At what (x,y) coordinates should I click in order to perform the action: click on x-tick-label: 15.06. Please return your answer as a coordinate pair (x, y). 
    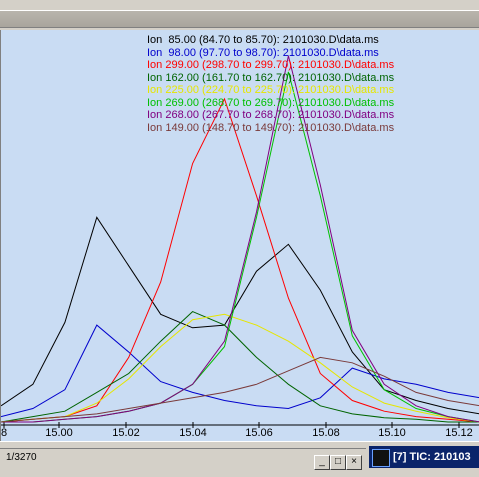
    Looking at the image, I should click on (259, 433).